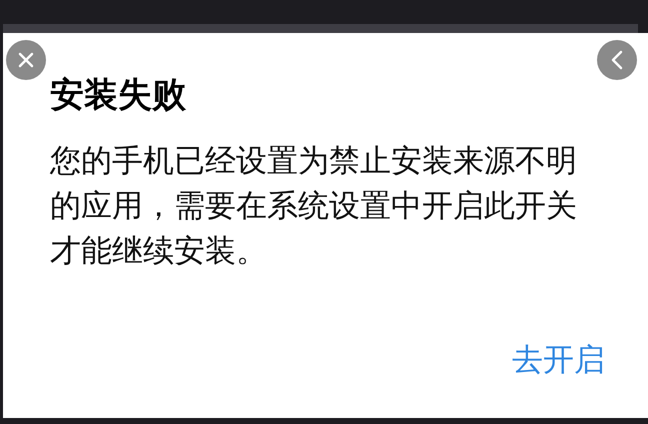  Describe the element at coordinates (118, 95) in the screenshot. I see `dialog-title: 安装失败` at that location.